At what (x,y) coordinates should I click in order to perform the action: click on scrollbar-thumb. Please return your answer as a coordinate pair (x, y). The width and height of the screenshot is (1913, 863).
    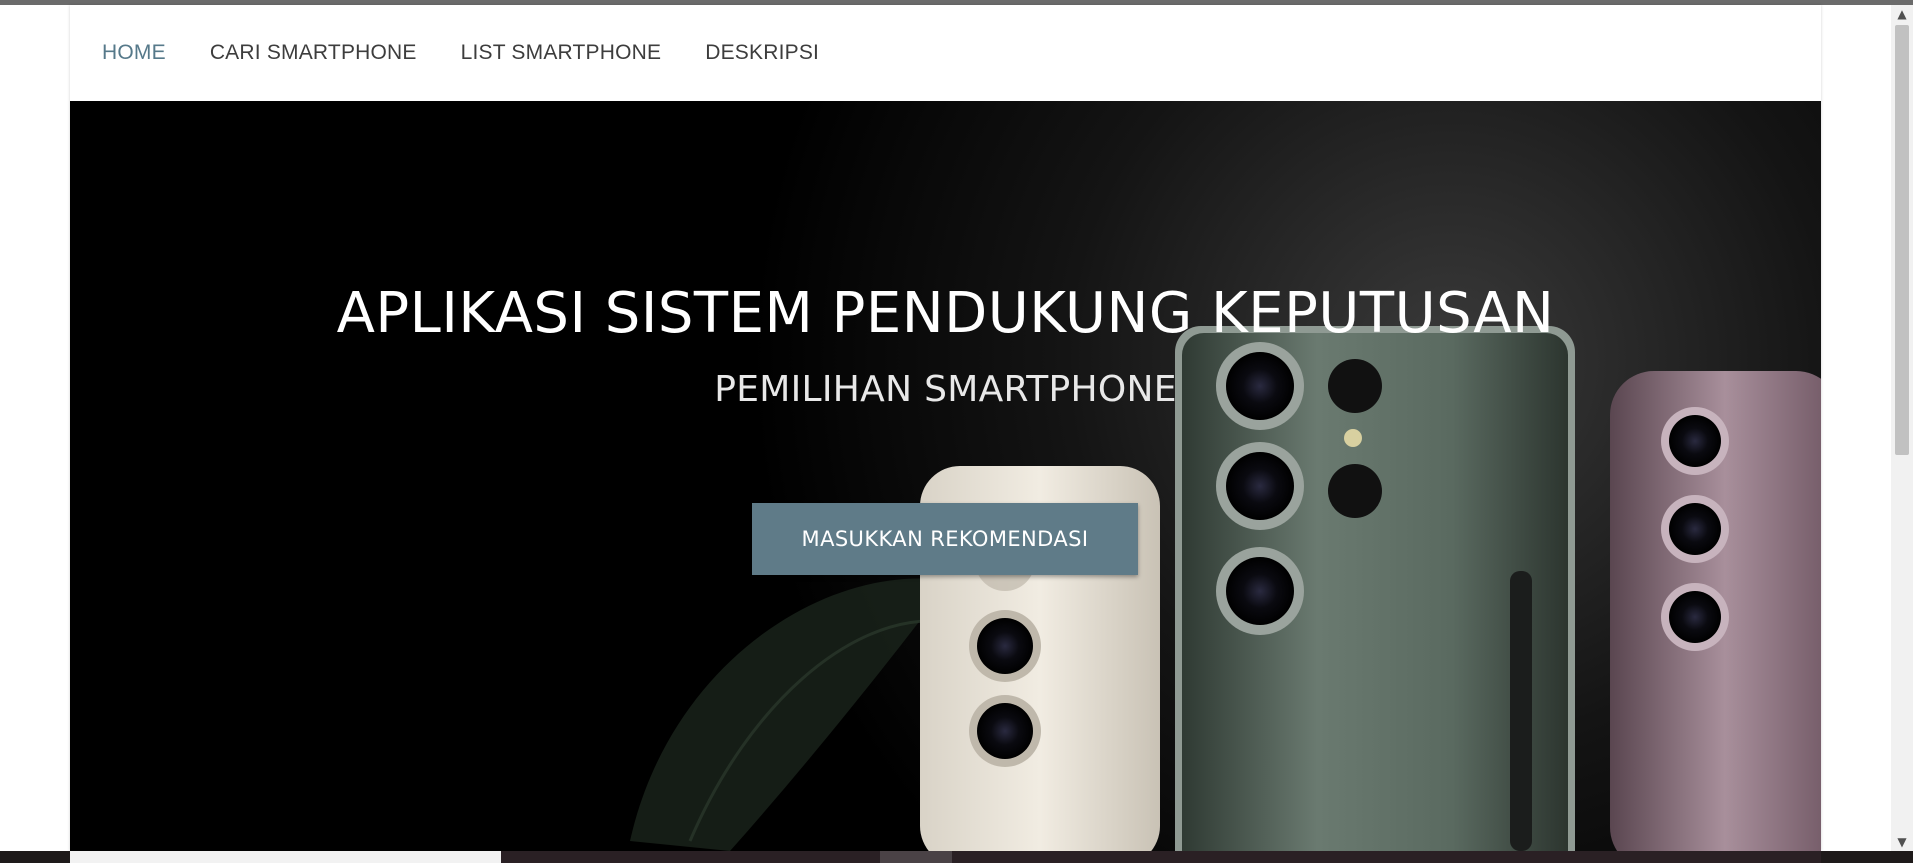
    Looking at the image, I should click on (1902, 240).